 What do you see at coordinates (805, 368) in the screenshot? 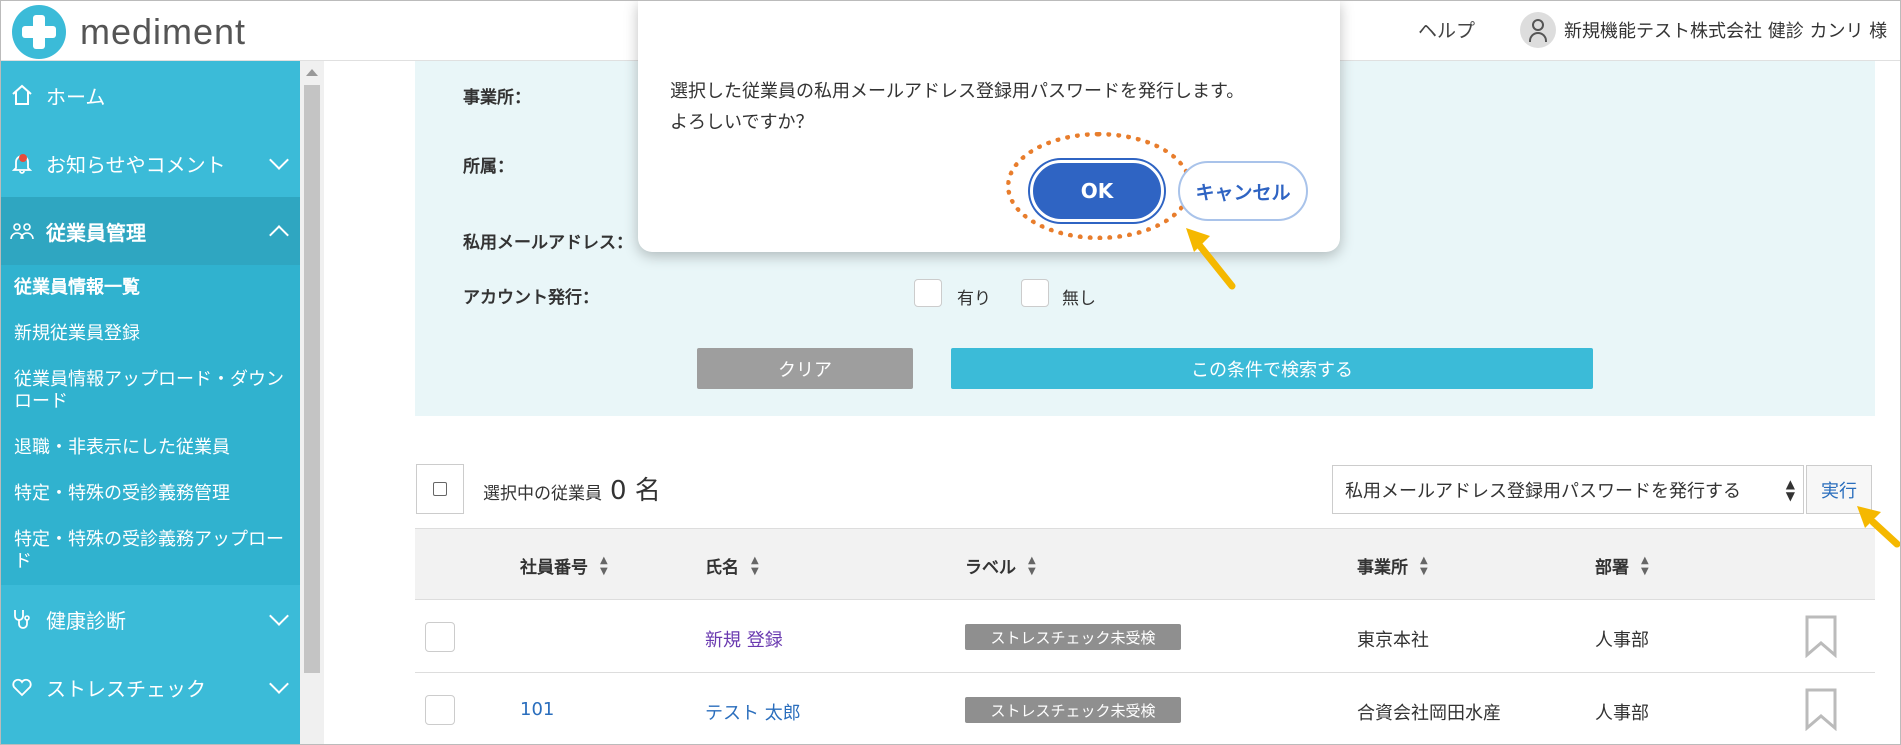
I see `clear-button: クリア` at bounding box center [805, 368].